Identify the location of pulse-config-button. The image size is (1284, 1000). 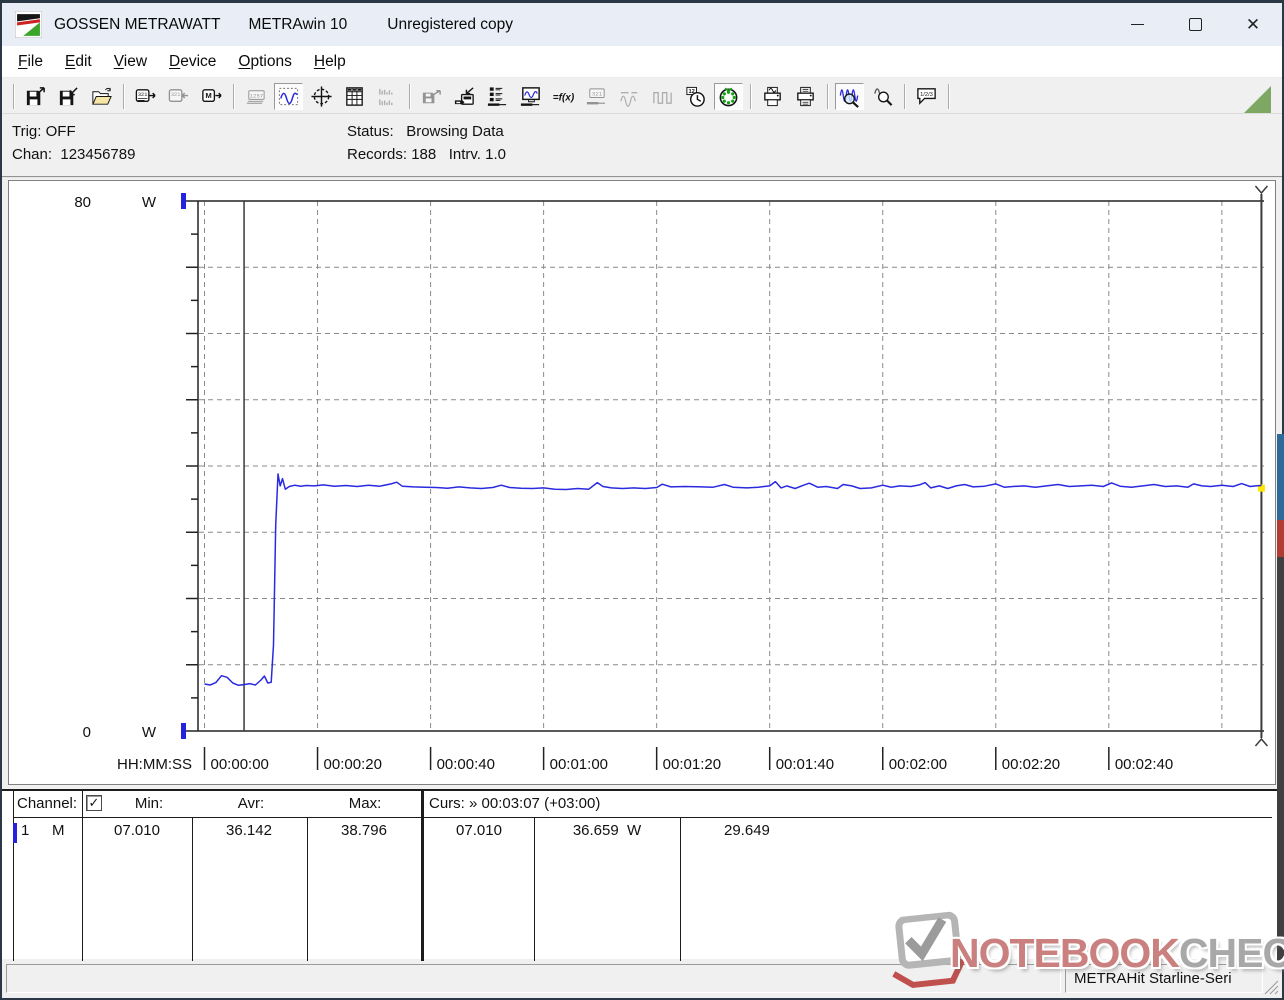
(662, 96).